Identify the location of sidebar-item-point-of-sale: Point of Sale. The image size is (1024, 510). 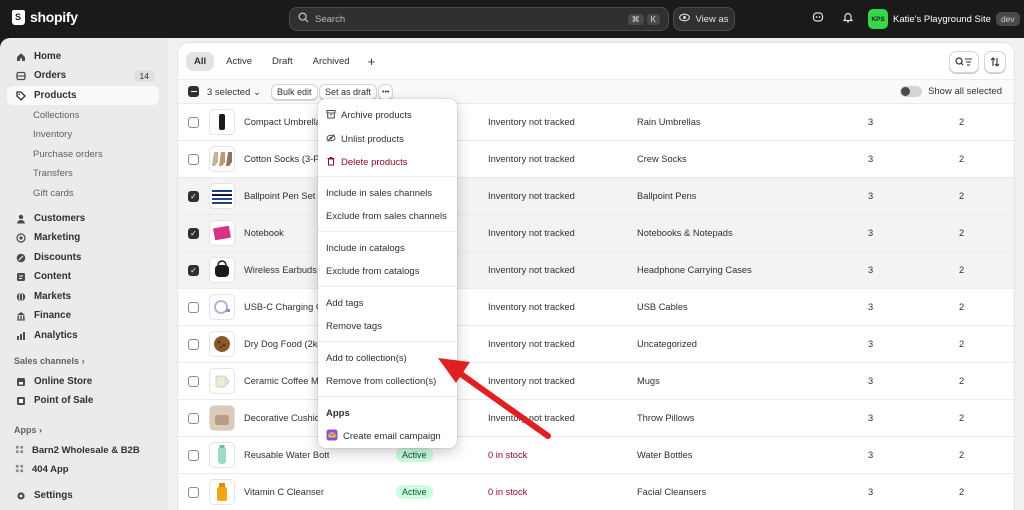
(83, 400).